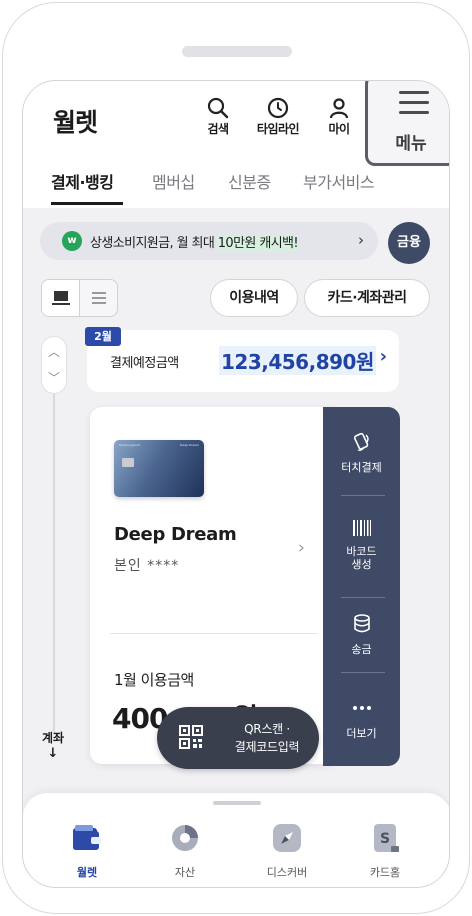 The image size is (472, 916). I want to click on scheduled-payment-row: 2월 결제예정금액 123,456,890원 ›, so click(242, 359).